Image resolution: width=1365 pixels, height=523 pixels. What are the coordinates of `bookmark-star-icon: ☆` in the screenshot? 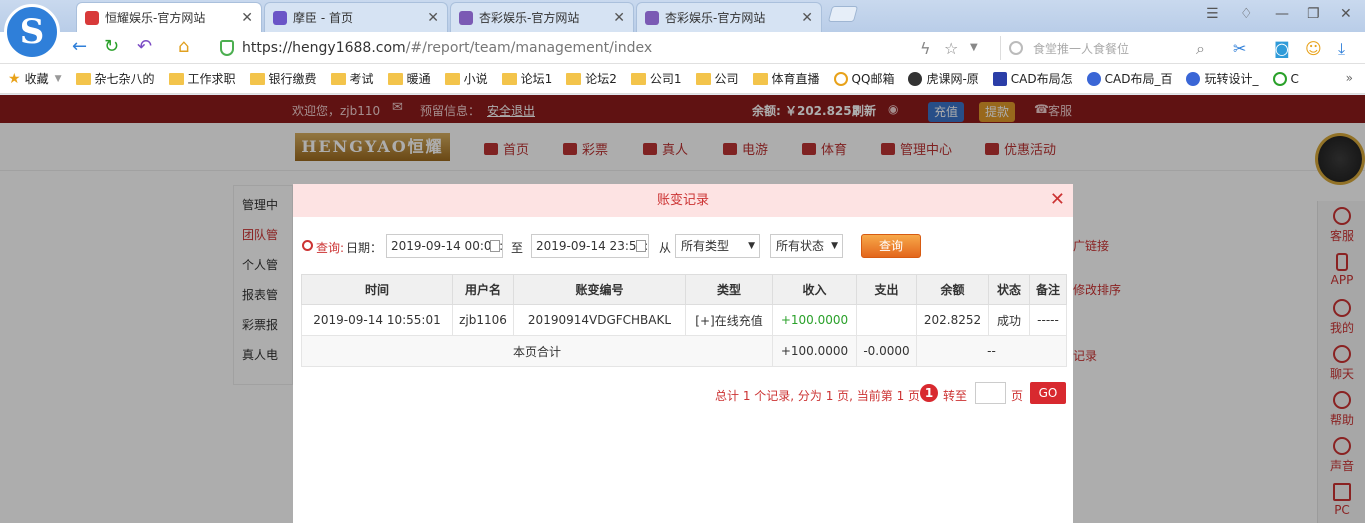 It's located at (951, 48).